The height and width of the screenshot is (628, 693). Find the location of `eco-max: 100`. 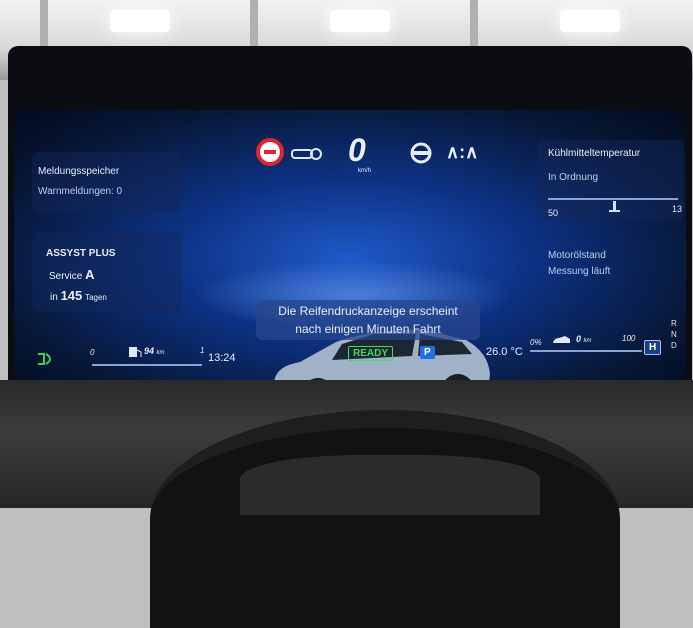

eco-max: 100 is located at coordinates (629, 338).